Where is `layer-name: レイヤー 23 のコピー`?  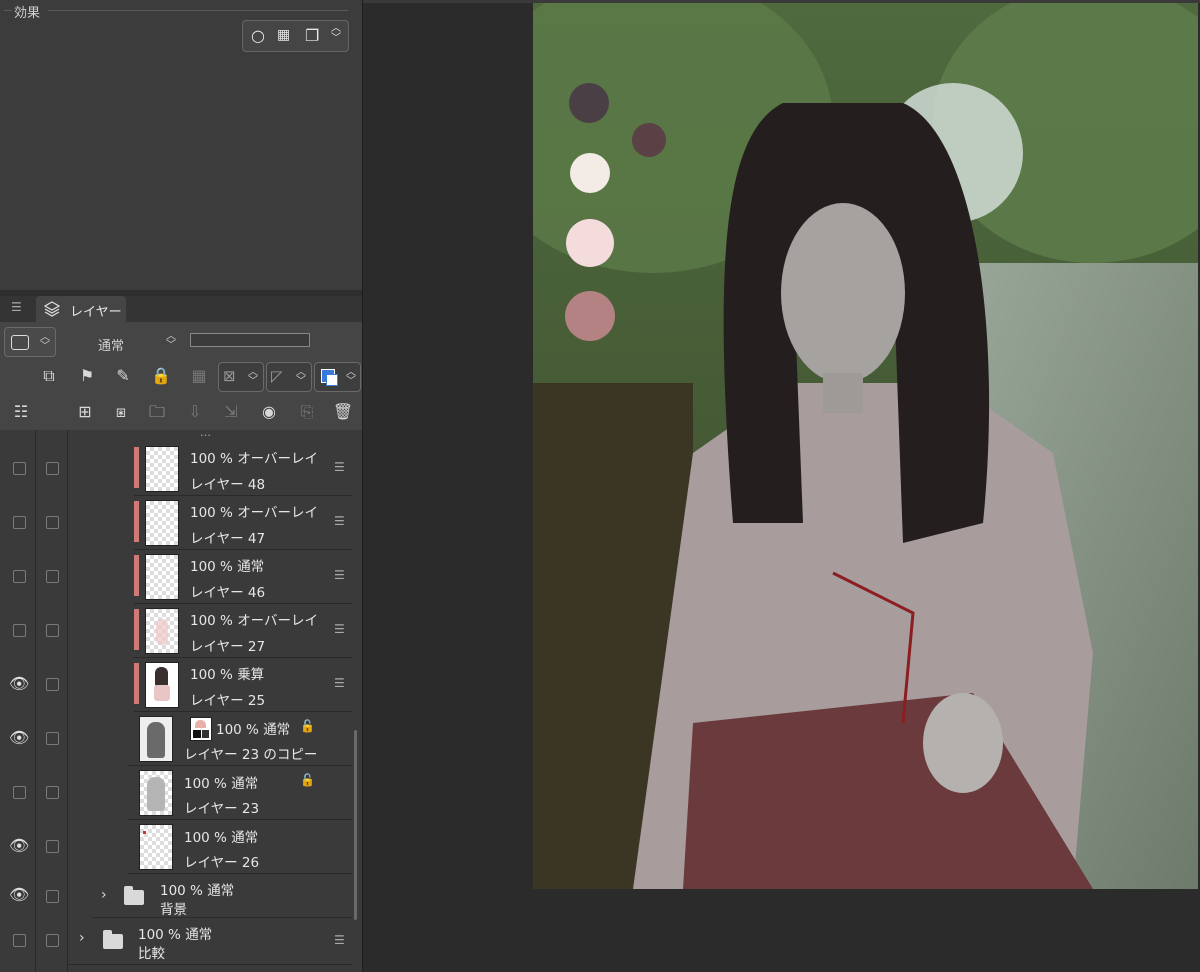 layer-name: レイヤー 23 のコピー is located at coordinates (251, 755).